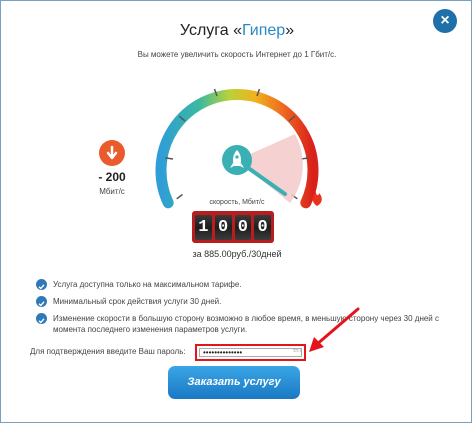 This screenshot has height=425, width=474. I want to click on speed-gauge, so click(238, 148).